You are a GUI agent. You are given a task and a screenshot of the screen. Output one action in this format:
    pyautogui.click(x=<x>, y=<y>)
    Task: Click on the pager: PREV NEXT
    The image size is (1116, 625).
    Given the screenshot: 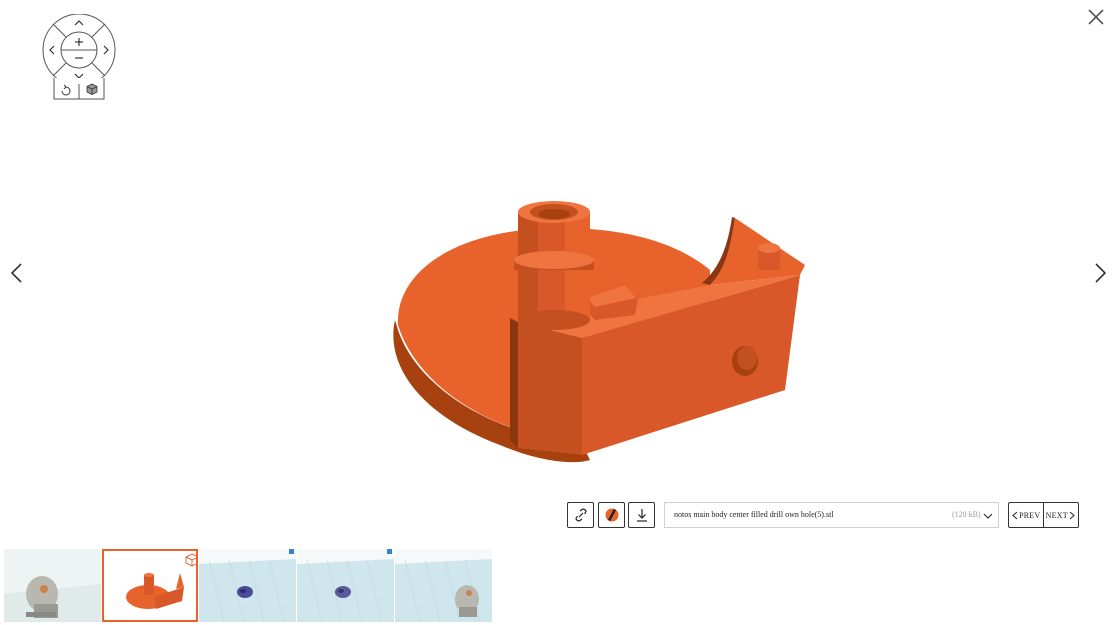 What is the action you would take?
    pyautogui.click(x=1043, y=515)
    